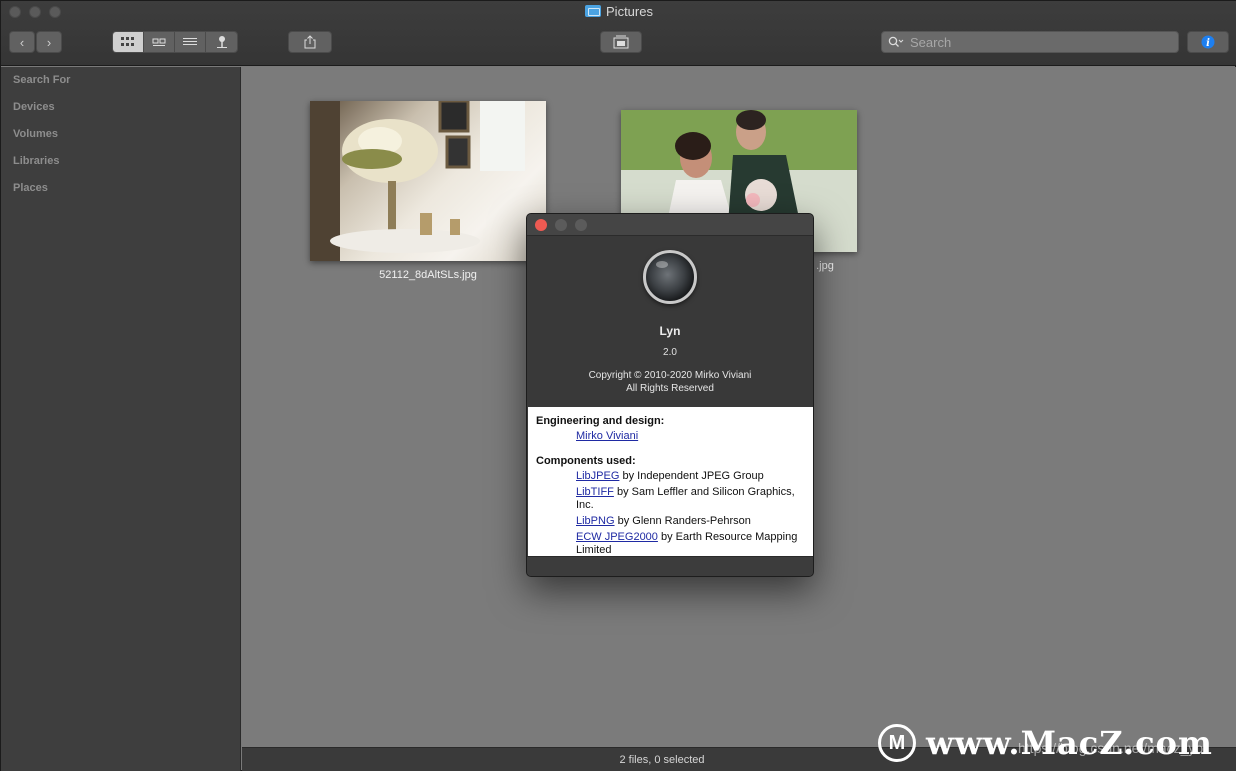  I want to click on search-field, so click(1030, 42).